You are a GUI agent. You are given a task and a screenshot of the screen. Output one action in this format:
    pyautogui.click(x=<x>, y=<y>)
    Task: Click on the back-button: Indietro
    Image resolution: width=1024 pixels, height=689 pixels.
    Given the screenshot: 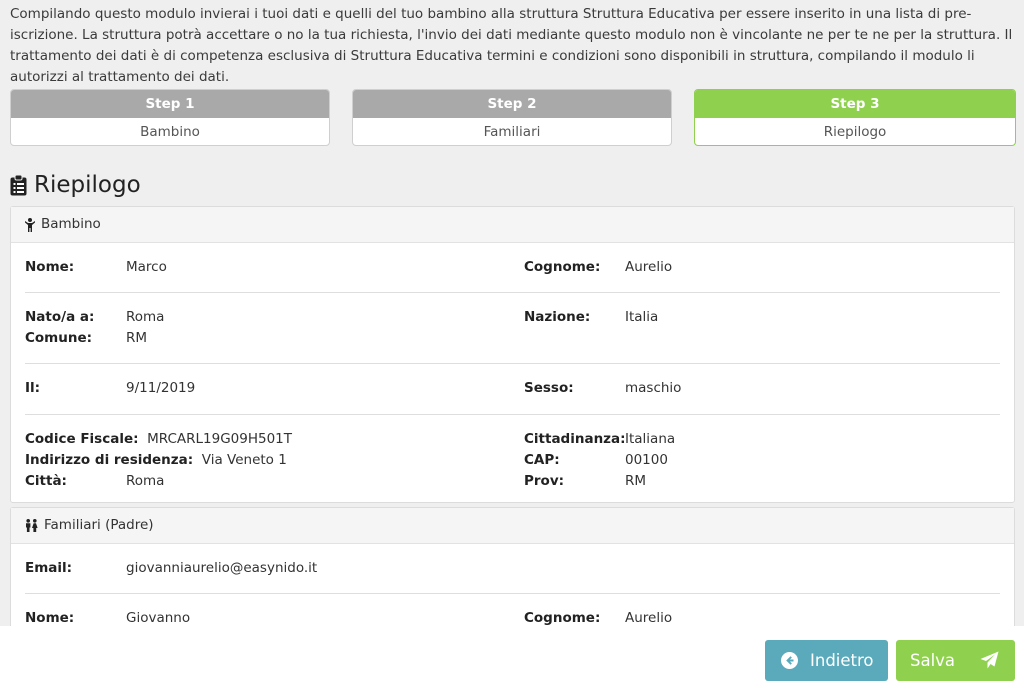 What is the action you would take?
    pyautogui.click(x=826, y=660)
    